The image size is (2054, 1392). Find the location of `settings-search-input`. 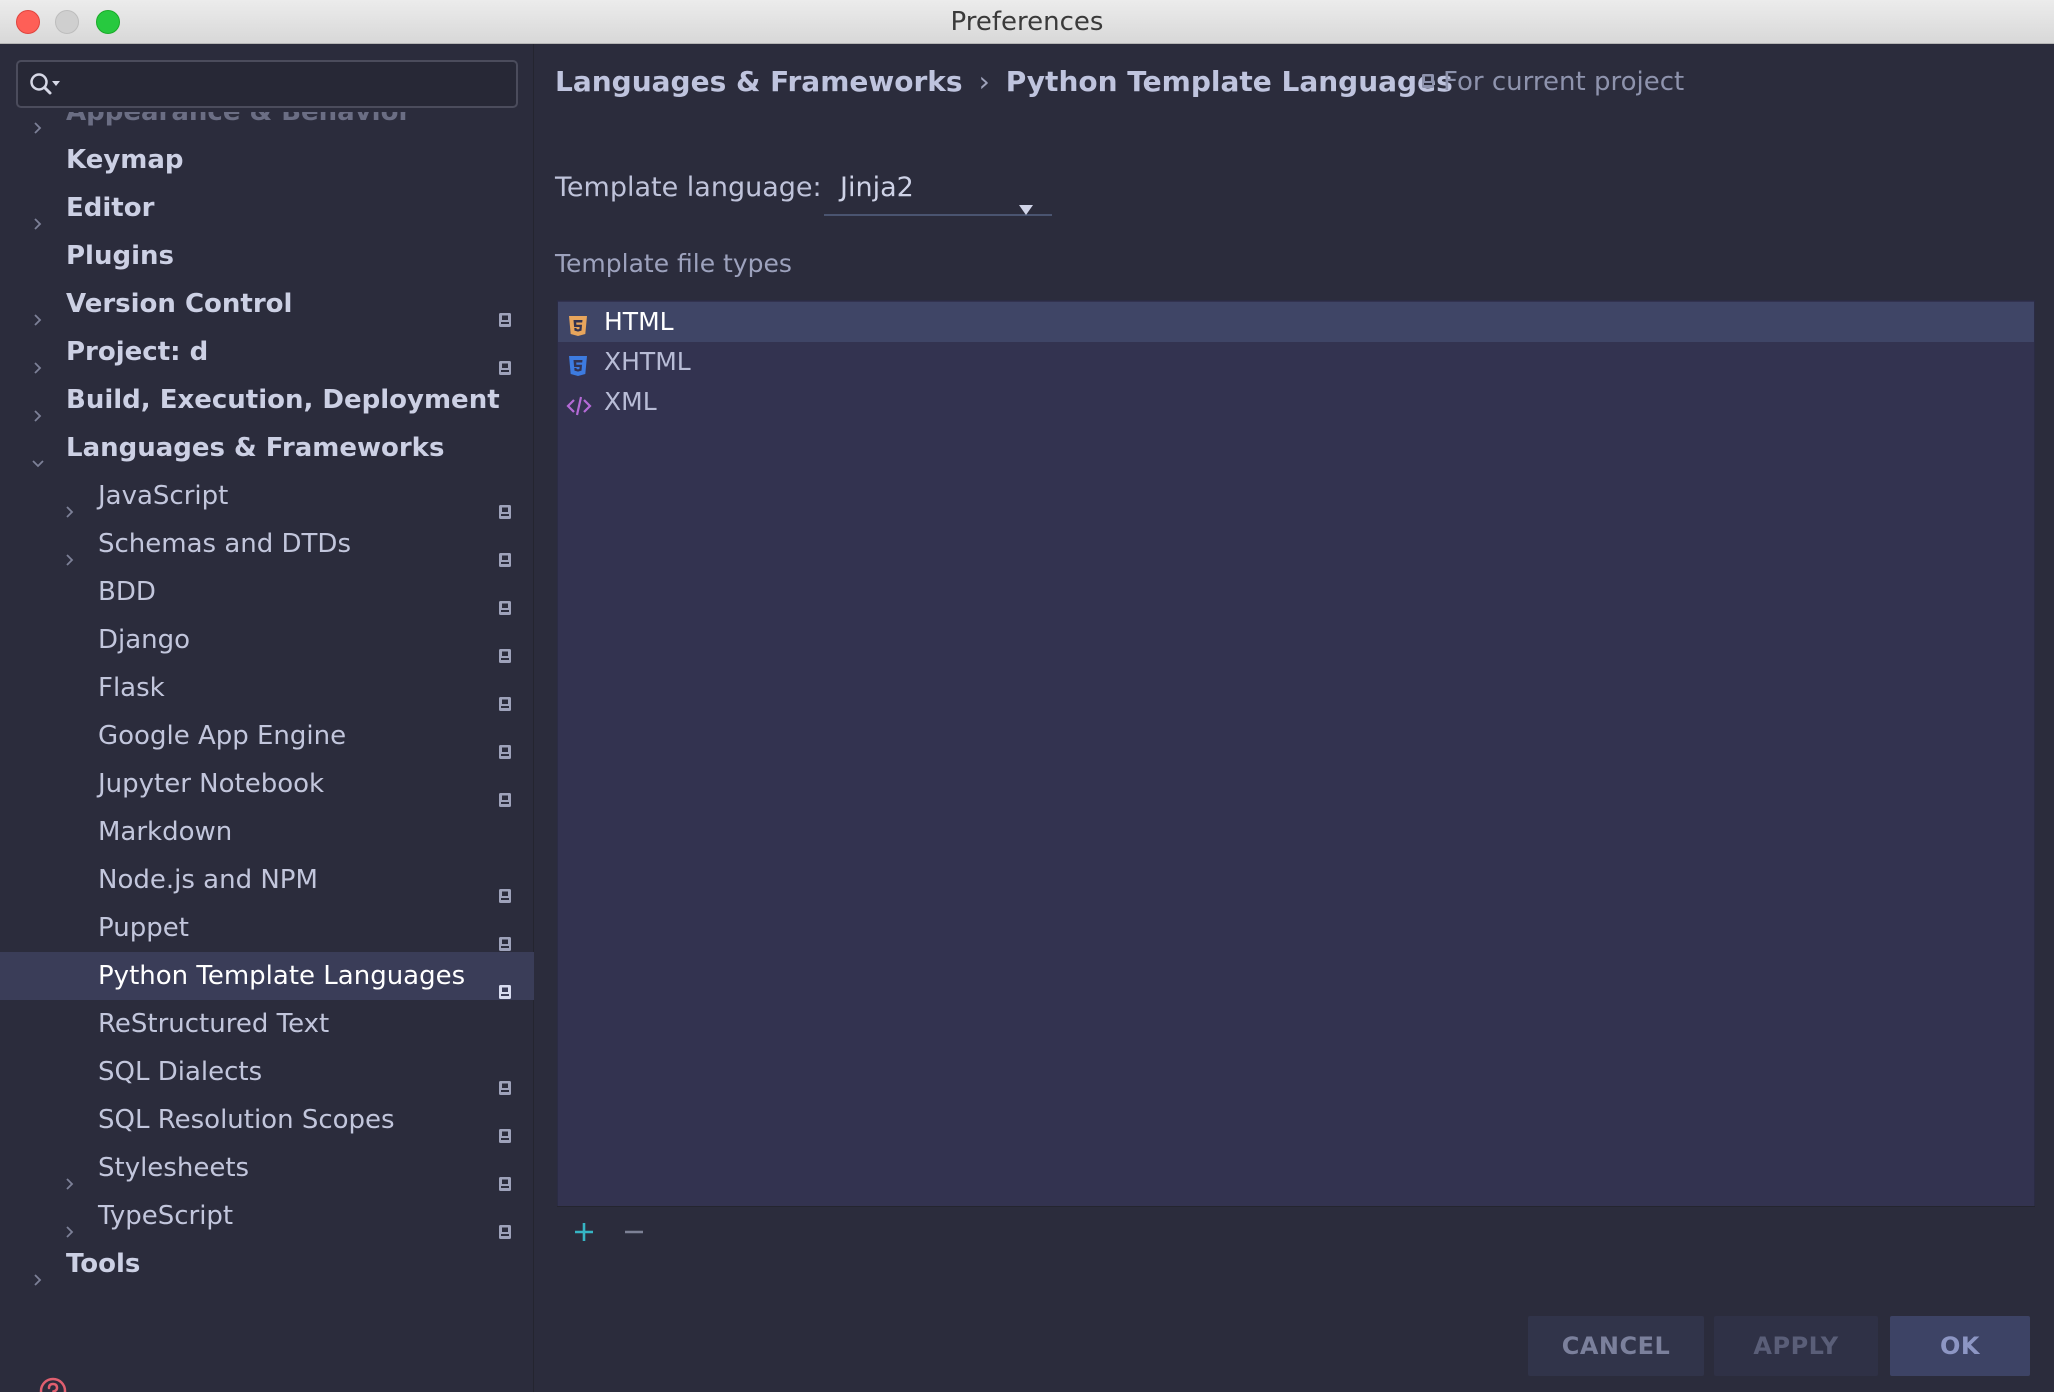

settings-search-input is located at coordinates (292, 85).